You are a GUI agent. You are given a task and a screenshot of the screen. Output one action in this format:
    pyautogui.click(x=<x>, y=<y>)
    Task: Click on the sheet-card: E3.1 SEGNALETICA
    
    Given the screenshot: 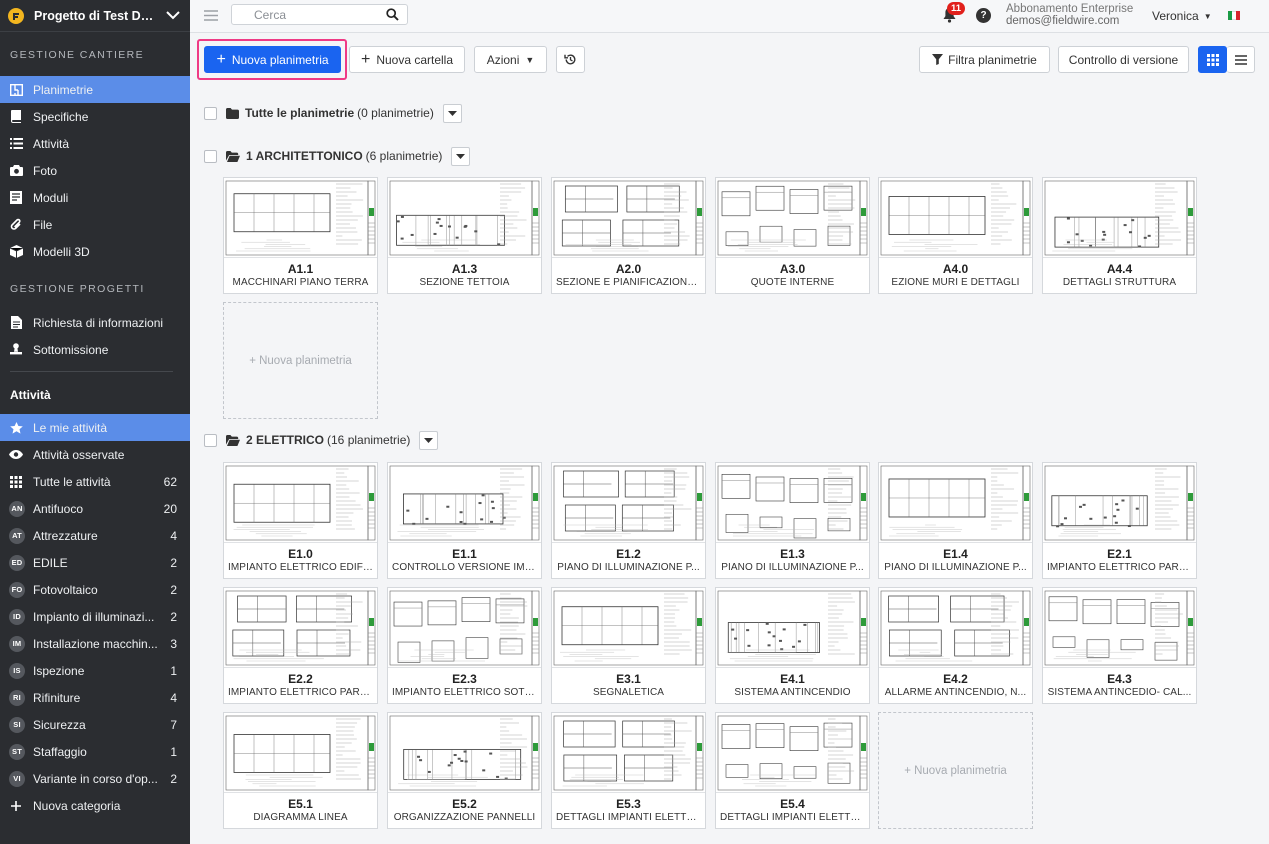 What is the action you would take?
    pyautogui.click(x=628, y=645)
    